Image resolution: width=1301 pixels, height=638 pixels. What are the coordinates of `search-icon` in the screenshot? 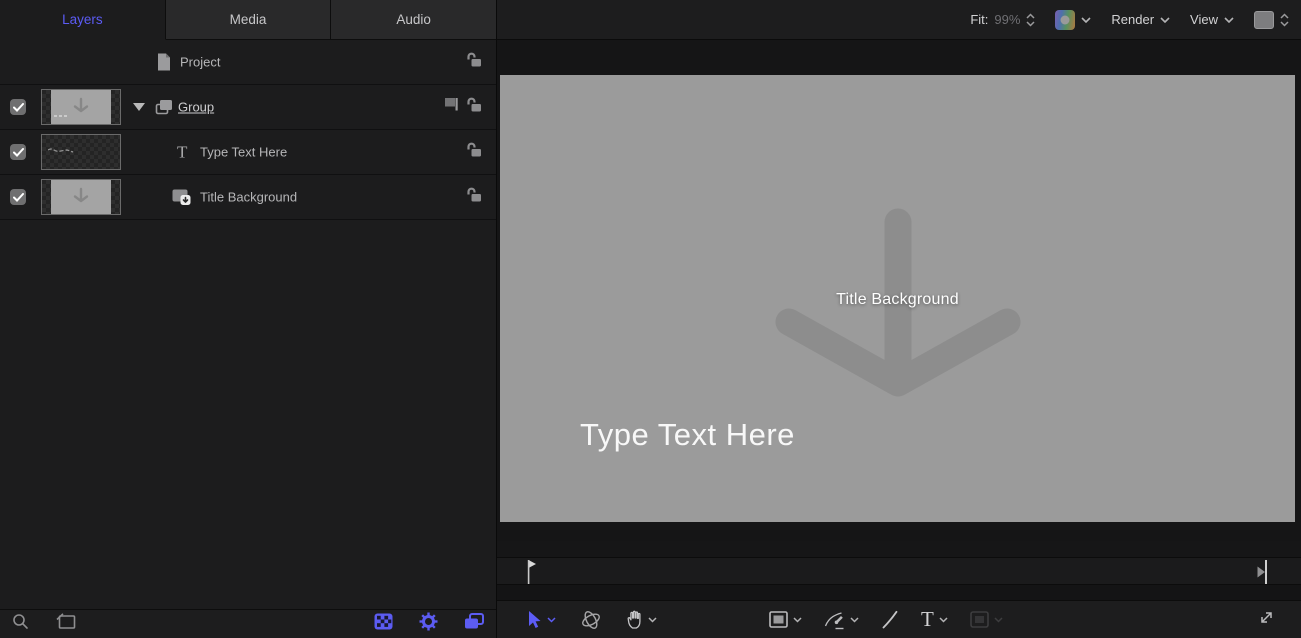 It's located at (21, 624).